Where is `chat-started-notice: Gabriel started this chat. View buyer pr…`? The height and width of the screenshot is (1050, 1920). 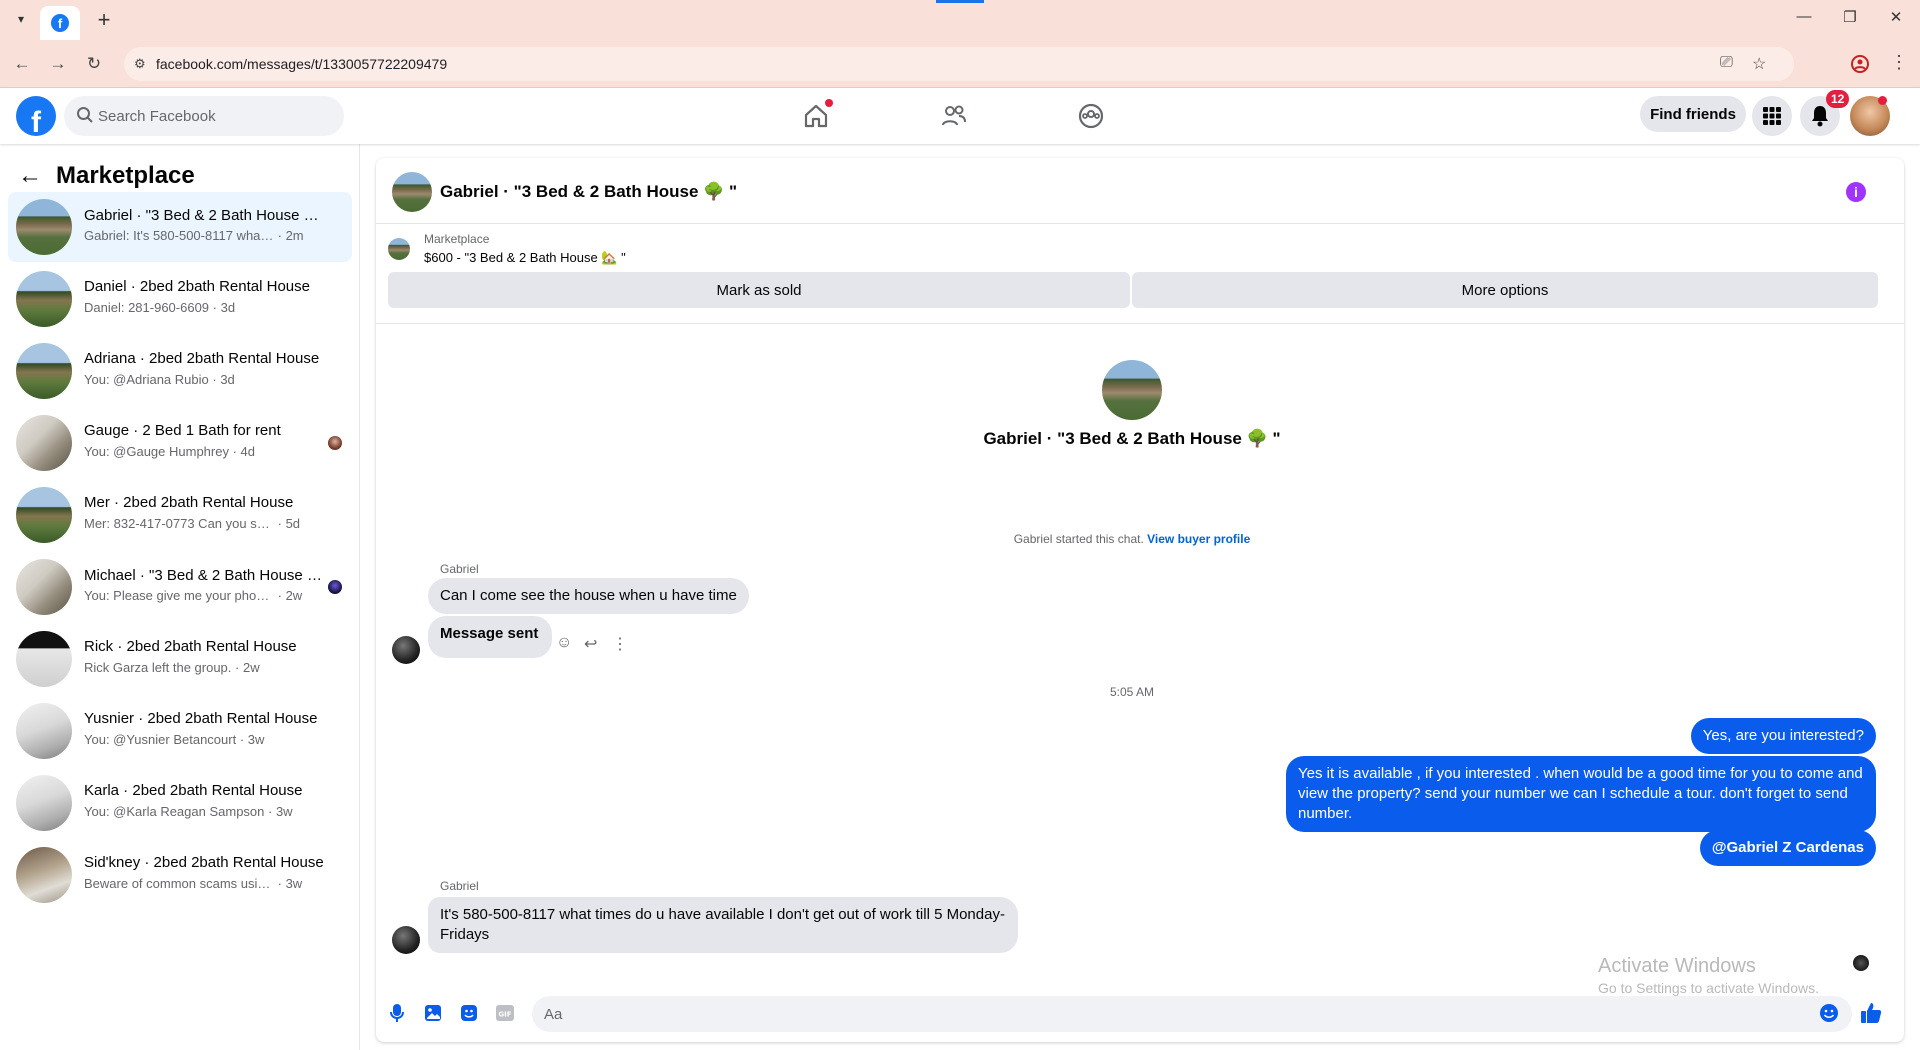 chat-started-notice: Gabriel started this chat. View buyer pr… is located at coordinates (1132, 539).